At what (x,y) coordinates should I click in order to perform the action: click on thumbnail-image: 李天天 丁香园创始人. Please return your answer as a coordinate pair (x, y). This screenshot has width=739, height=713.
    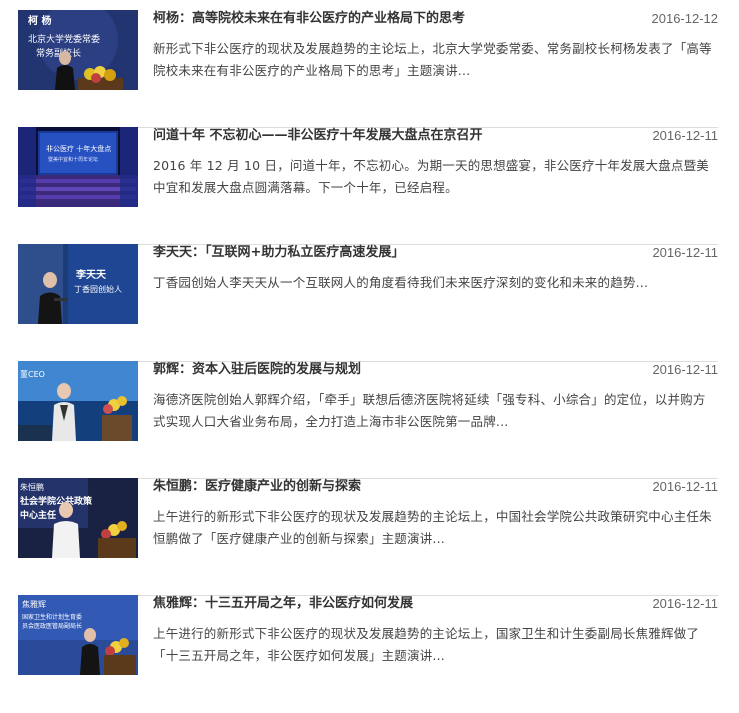
    Looking at the image, I should click on (78, 284).